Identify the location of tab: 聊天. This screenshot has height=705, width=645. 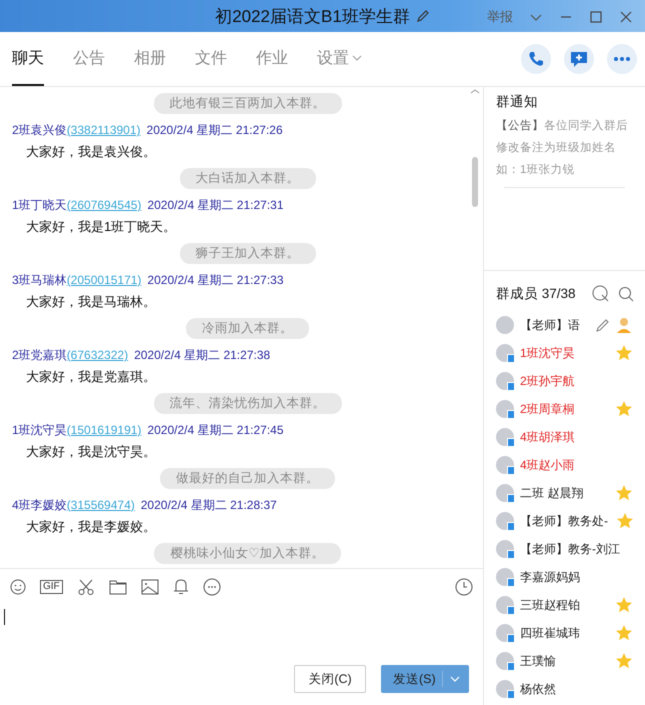
(28, 59).